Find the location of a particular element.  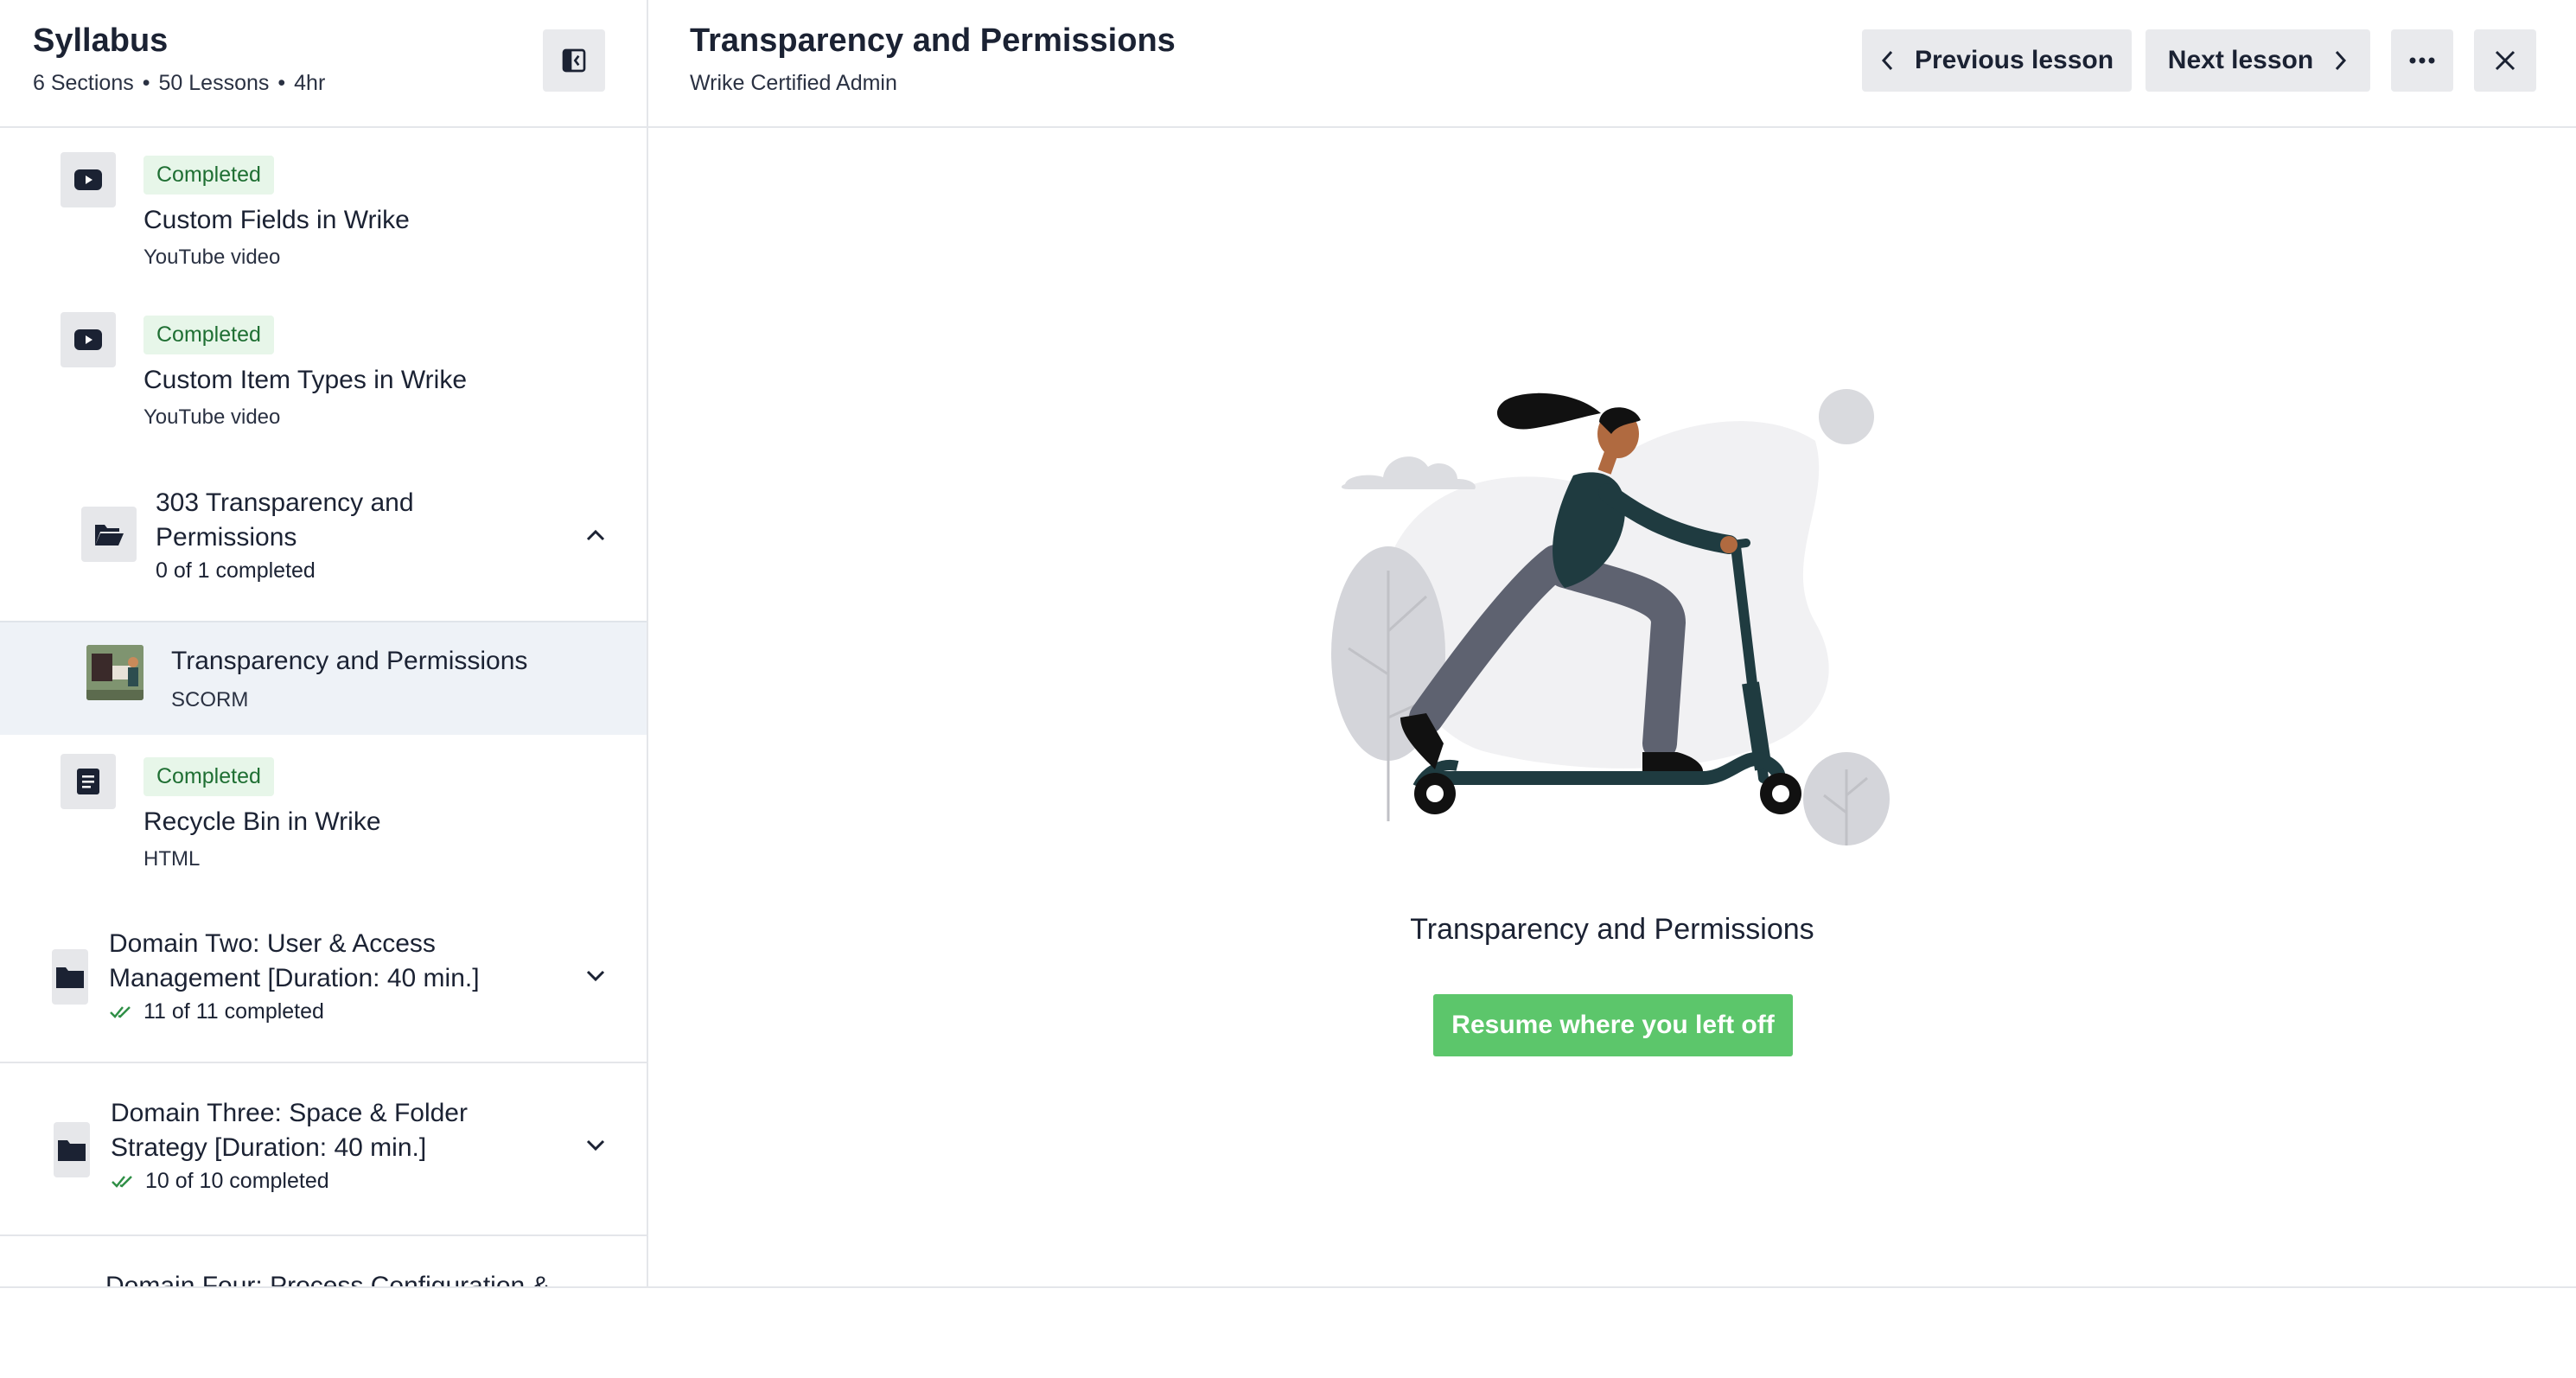

previous-lesson-button: Previous lesson is located at coordinates (1997, 61).